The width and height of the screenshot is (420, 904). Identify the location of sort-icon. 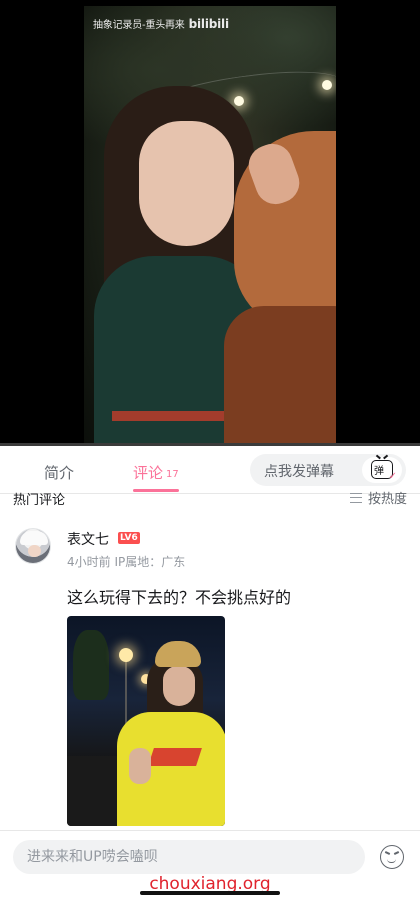
(355, 497).